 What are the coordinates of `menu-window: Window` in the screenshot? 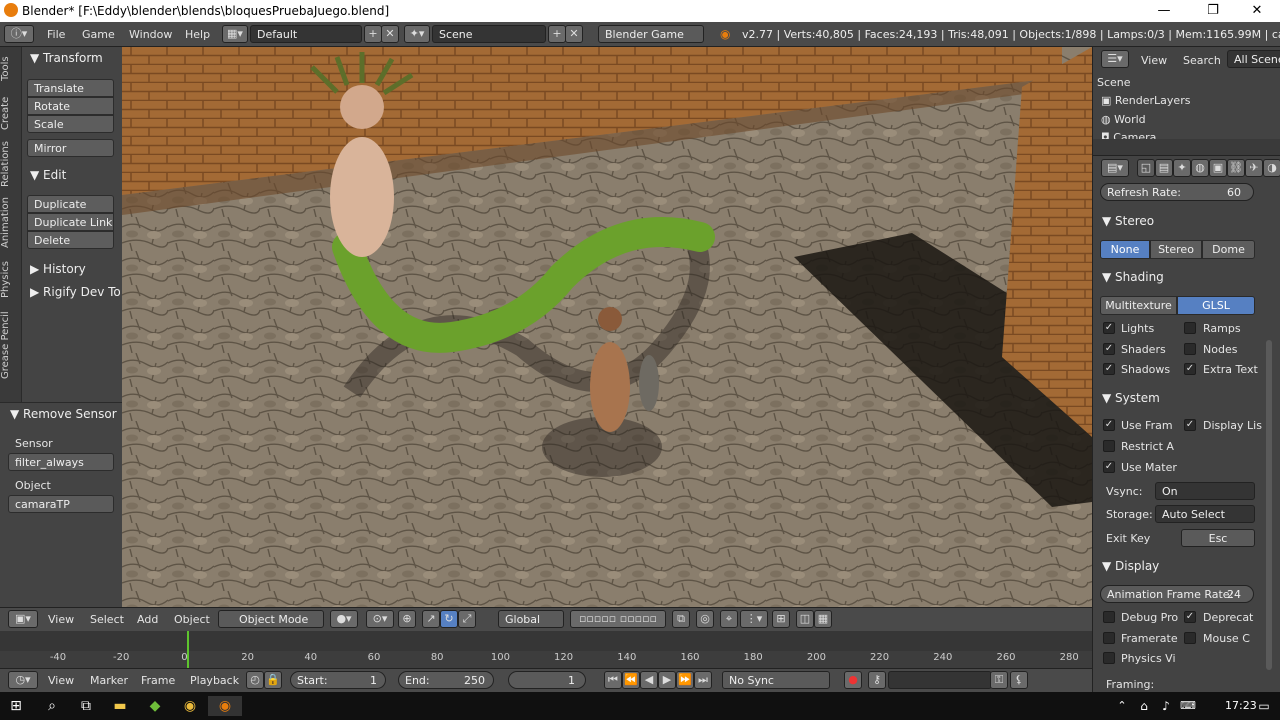 It's located at (150, 34).